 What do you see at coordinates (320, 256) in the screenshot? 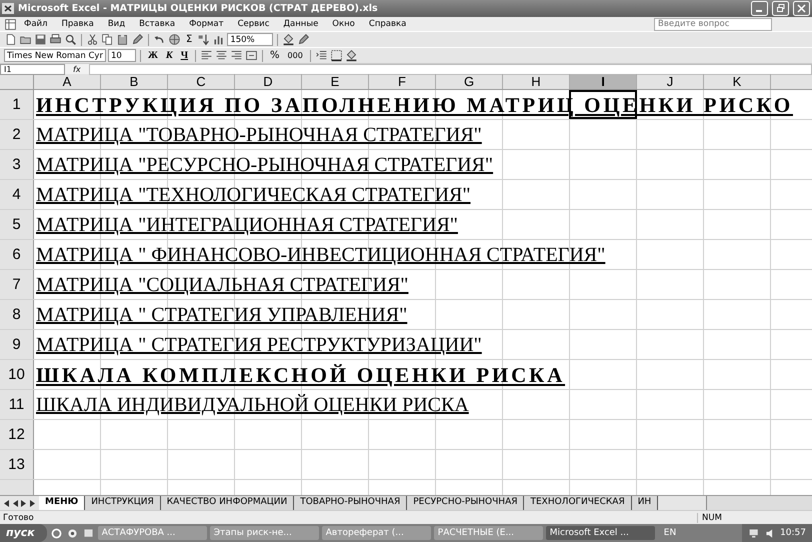
I see `sheet-link: МАТРИЦА " ФИНАНСОВО-ИНВЕСТИЦИОННАЯ СТРАТЕГИЯ"` at bounding box center [320, 256].